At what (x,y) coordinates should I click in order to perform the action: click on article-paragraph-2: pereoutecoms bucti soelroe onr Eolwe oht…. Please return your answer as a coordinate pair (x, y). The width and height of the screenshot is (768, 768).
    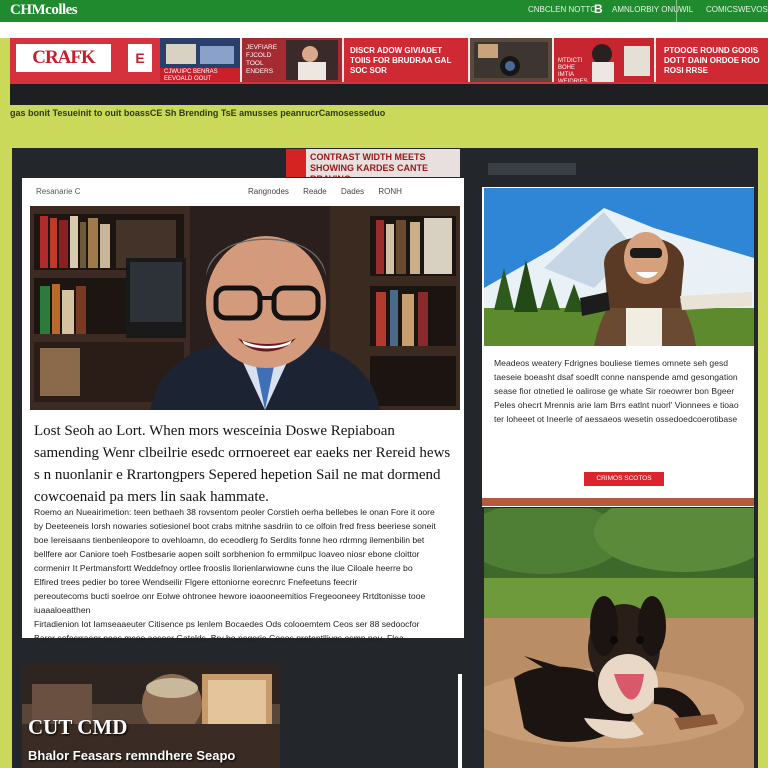
    Looking at the image, I should click on (230, 603).